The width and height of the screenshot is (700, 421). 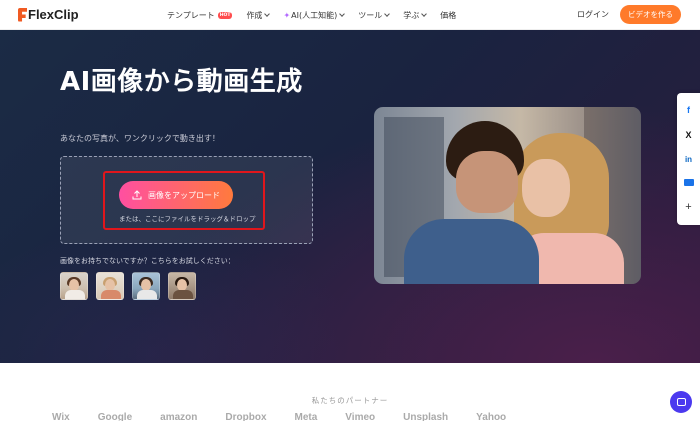 What do you see at coordinates (61, 416) in the screenshot?
I see `partner-logo: Wix` at bounding box center [61, 416].